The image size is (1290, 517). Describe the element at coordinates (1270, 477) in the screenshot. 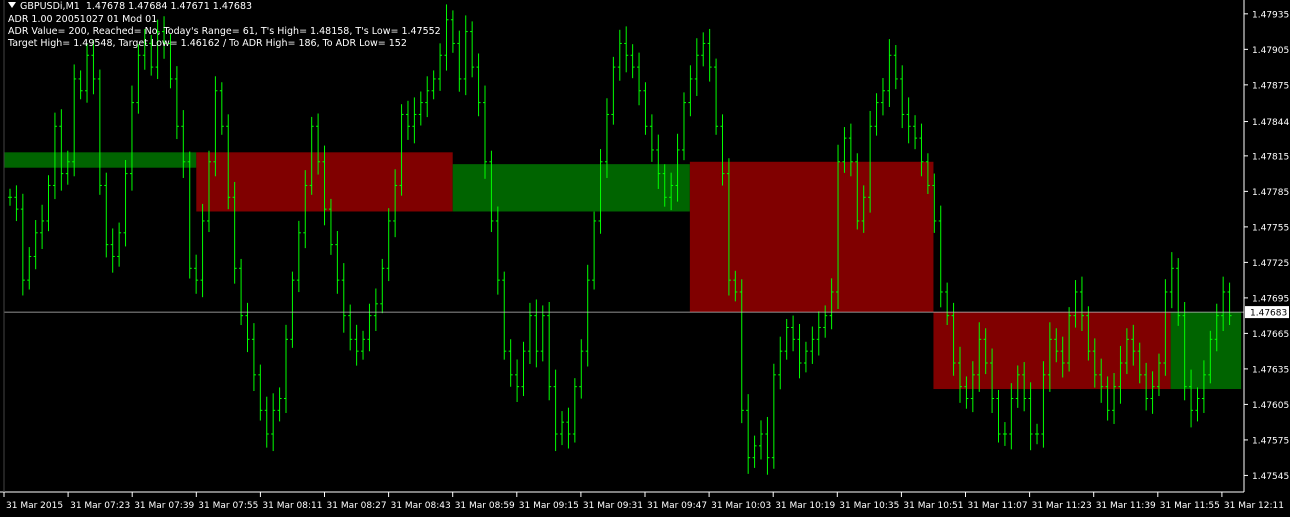

I see `y-tick-label: 1.47545` at that location.